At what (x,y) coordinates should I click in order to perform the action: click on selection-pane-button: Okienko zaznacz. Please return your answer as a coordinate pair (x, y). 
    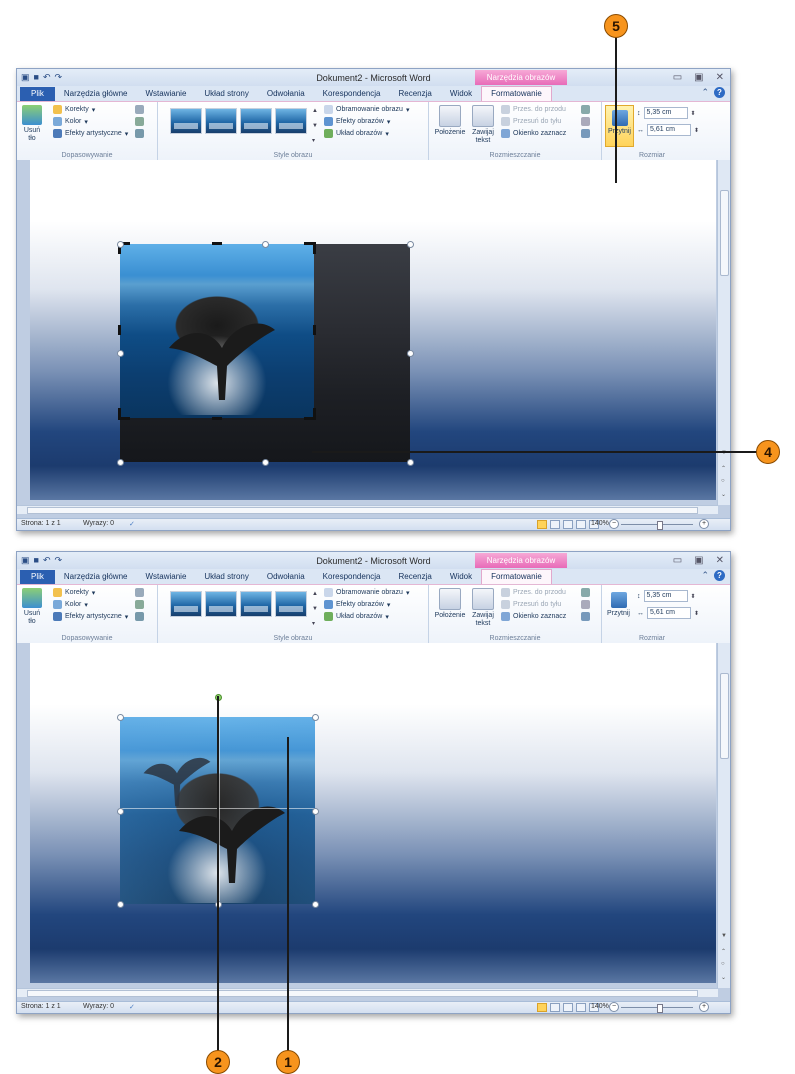
    Looking at the image, I should click on (533, 133).